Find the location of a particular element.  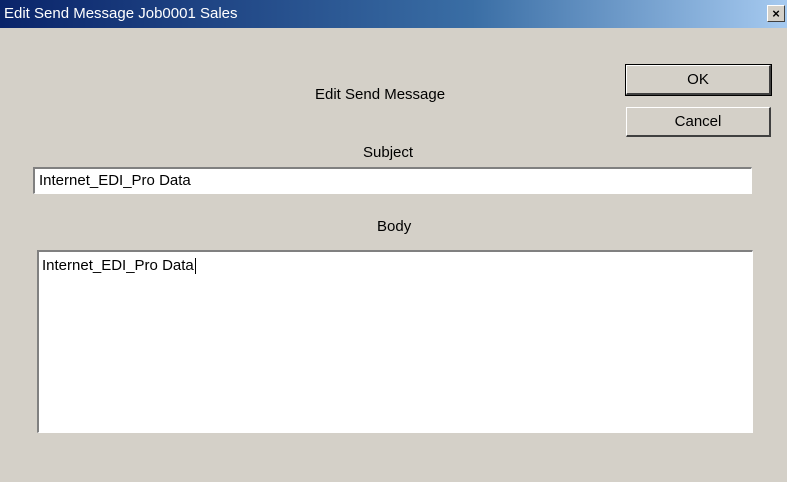

window-title: Edit Send Message Job0001 Sales is located at coordinates (121, 13).